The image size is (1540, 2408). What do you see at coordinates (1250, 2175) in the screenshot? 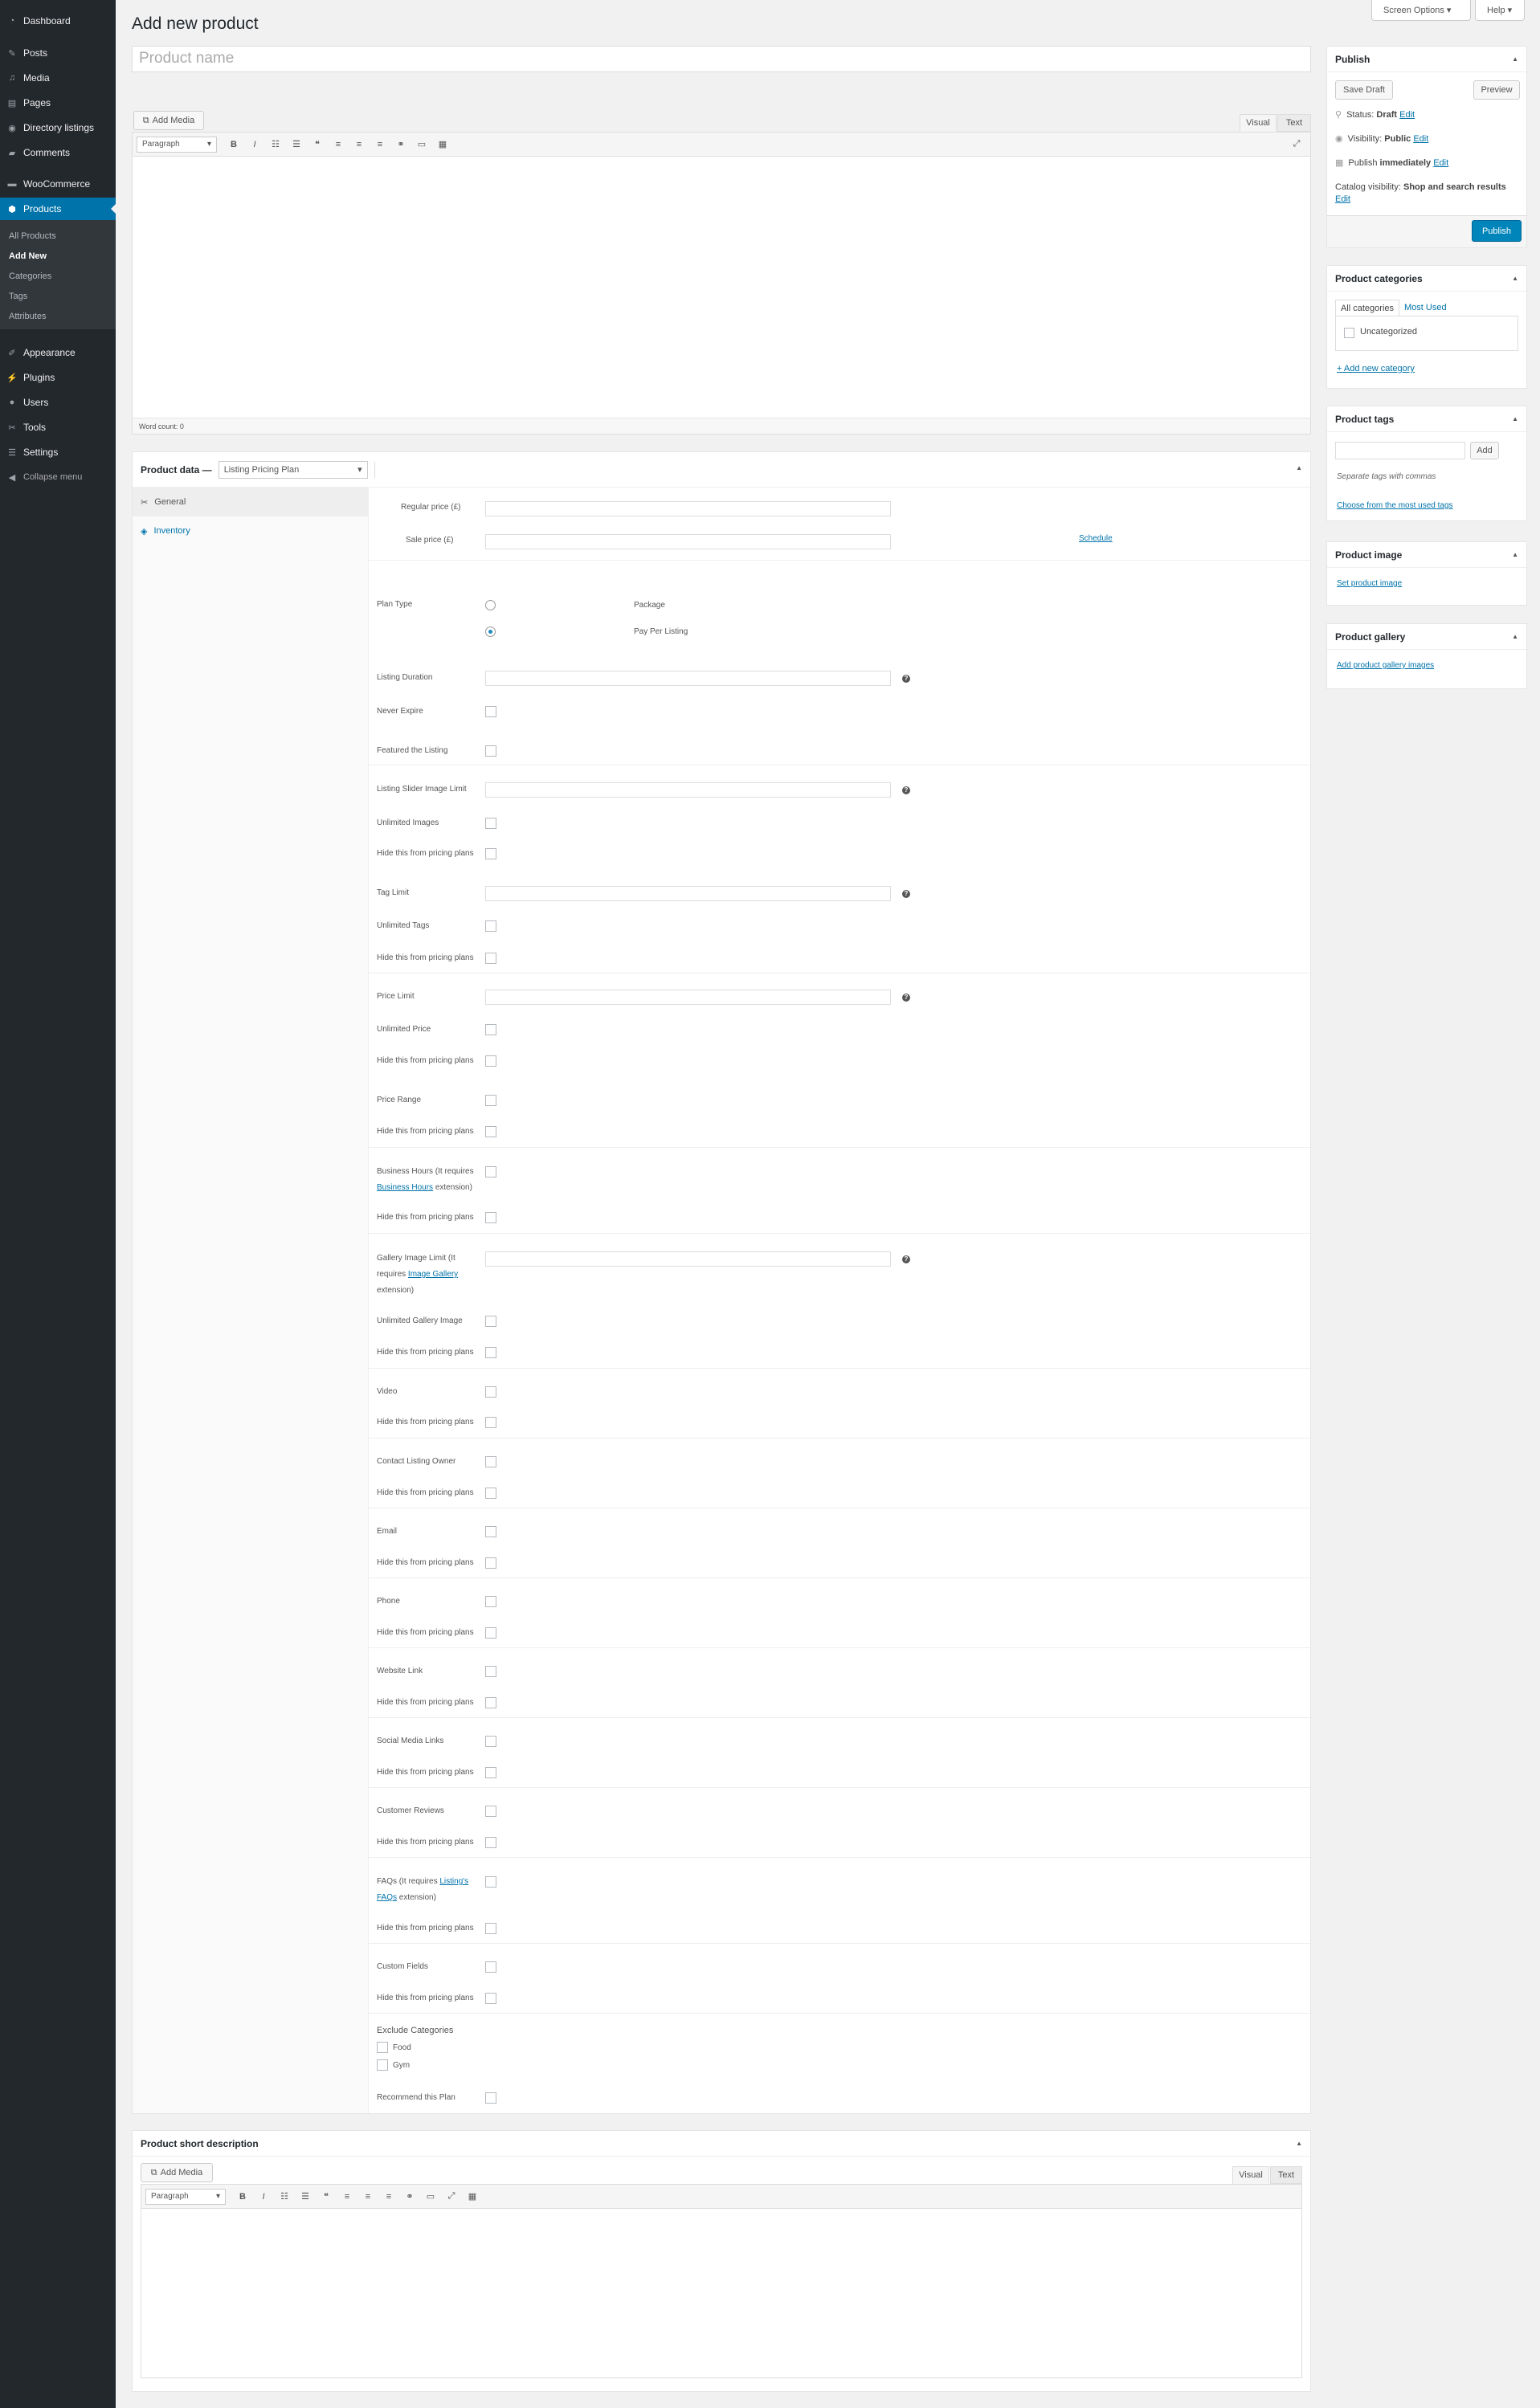
I see `short-tab-visual: Visual` at bounding box center [1250, 2175].